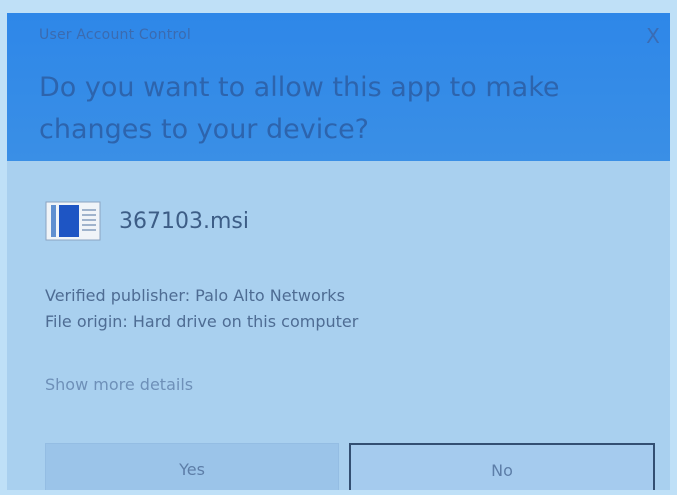 The image size is (677, 495). What do you see at coordinates (184, 221) in the screenshot?
I see `app-file-name: 367103.msi` at bounding box center [184, 221].